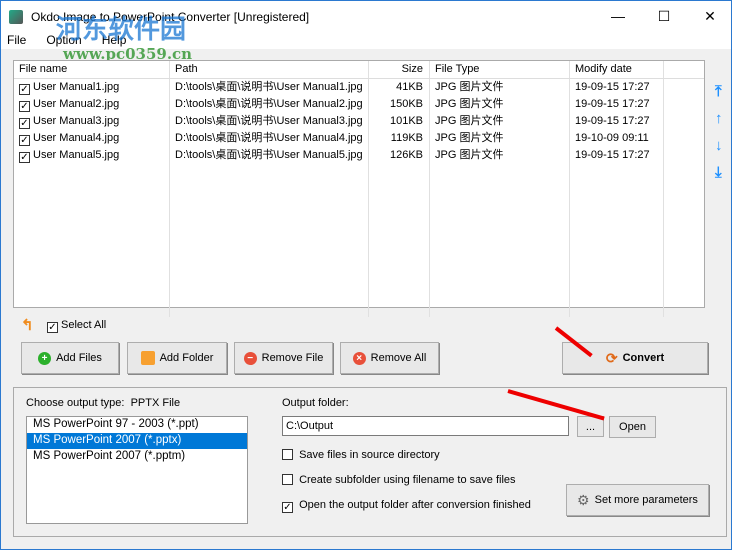 The height and width of the screenshot is (550, 732). What do you see at coordinates (709, 16) in the screenshot?
I see `close-button: ✕` at bounding box center [709, 16].